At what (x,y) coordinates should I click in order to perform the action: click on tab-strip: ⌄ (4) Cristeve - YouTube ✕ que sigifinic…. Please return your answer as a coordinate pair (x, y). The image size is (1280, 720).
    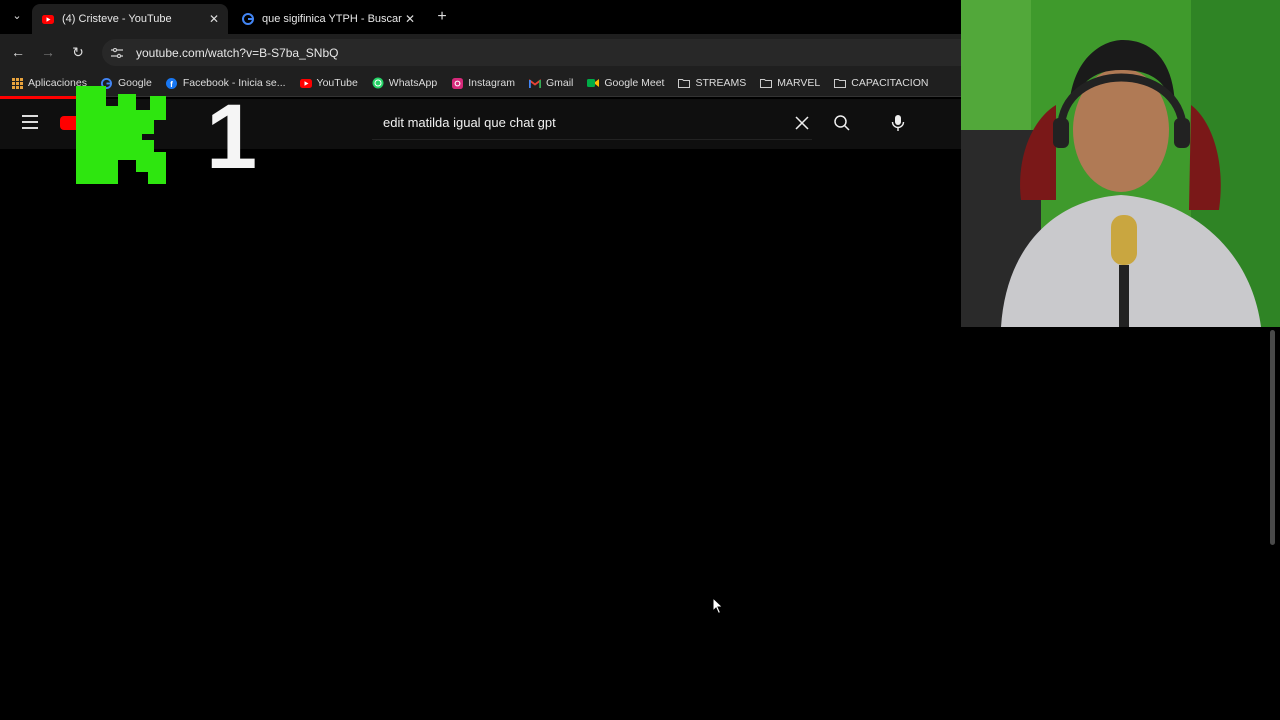
    Looking at the image, I should click on (480, 17).